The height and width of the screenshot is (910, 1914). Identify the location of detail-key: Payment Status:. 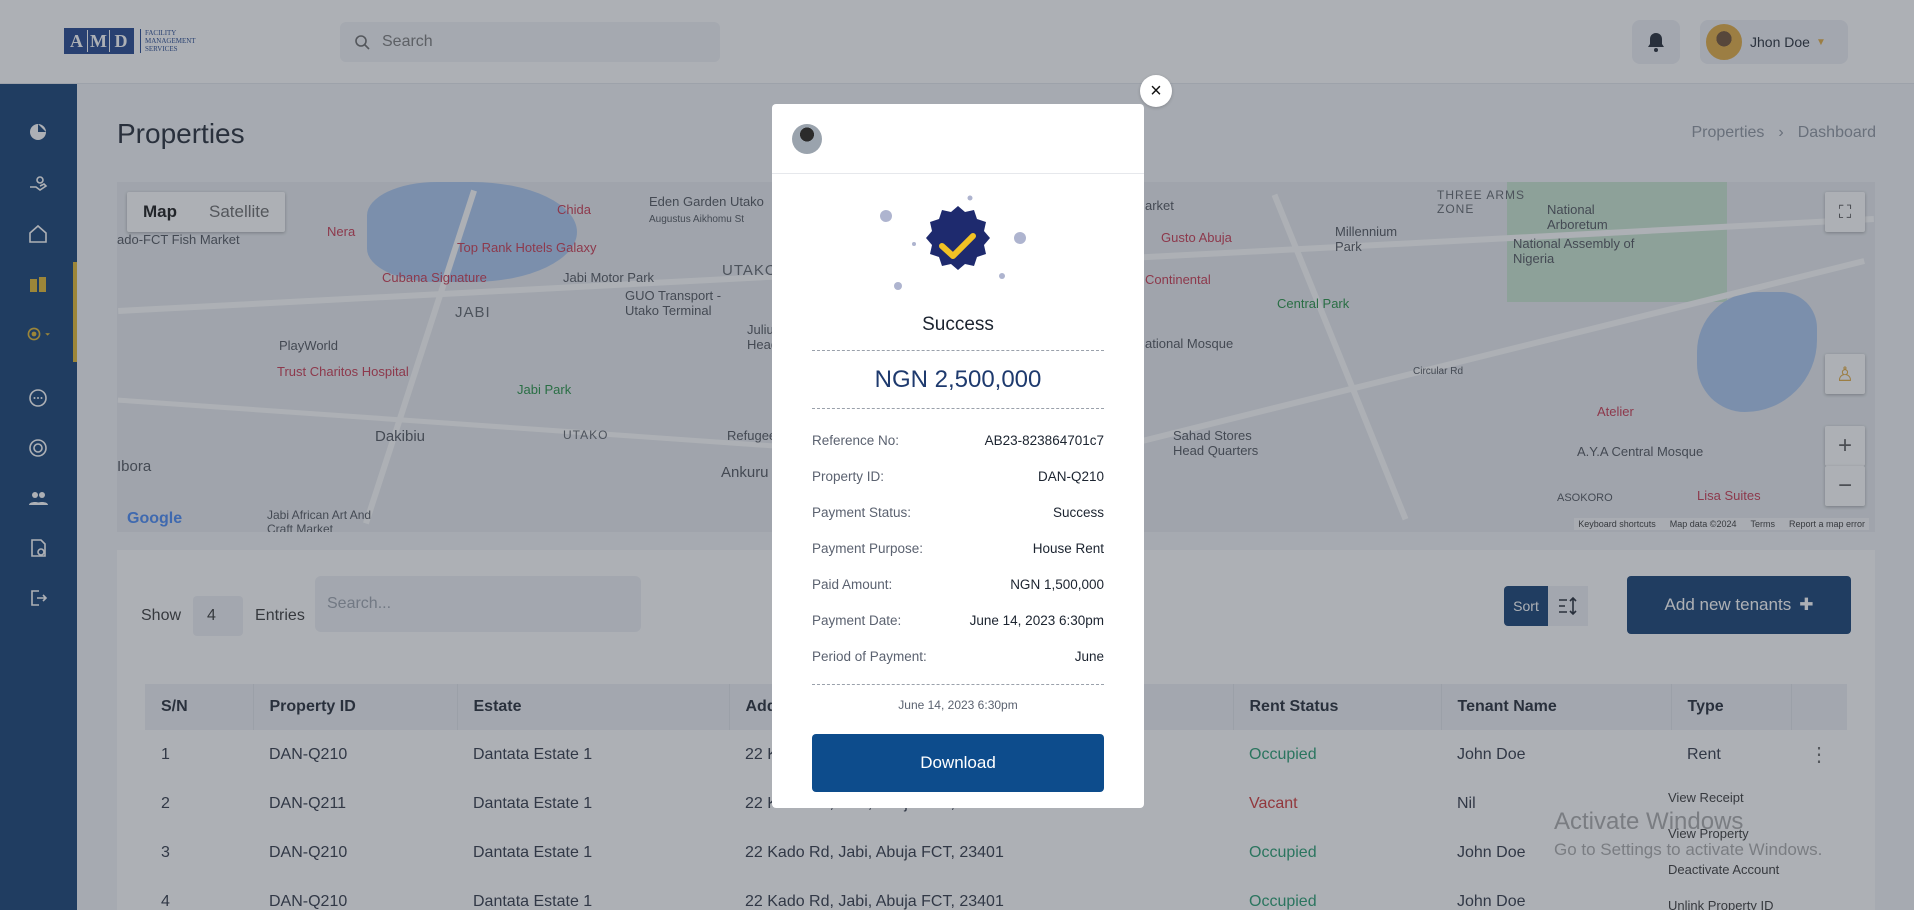
(862, 512).